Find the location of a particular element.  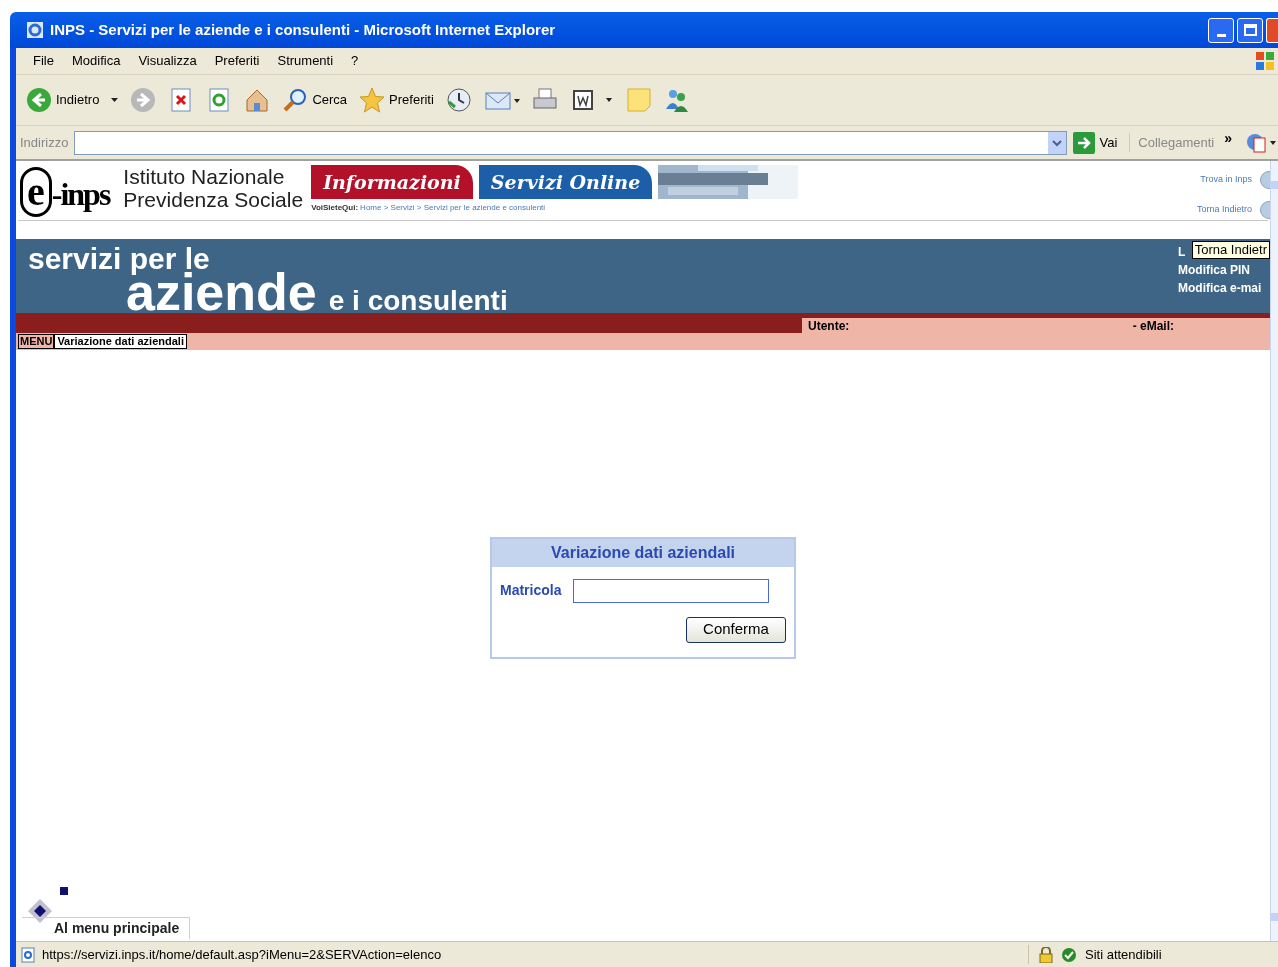

menu-item: Visualizza is located at coordinates (167, 61).